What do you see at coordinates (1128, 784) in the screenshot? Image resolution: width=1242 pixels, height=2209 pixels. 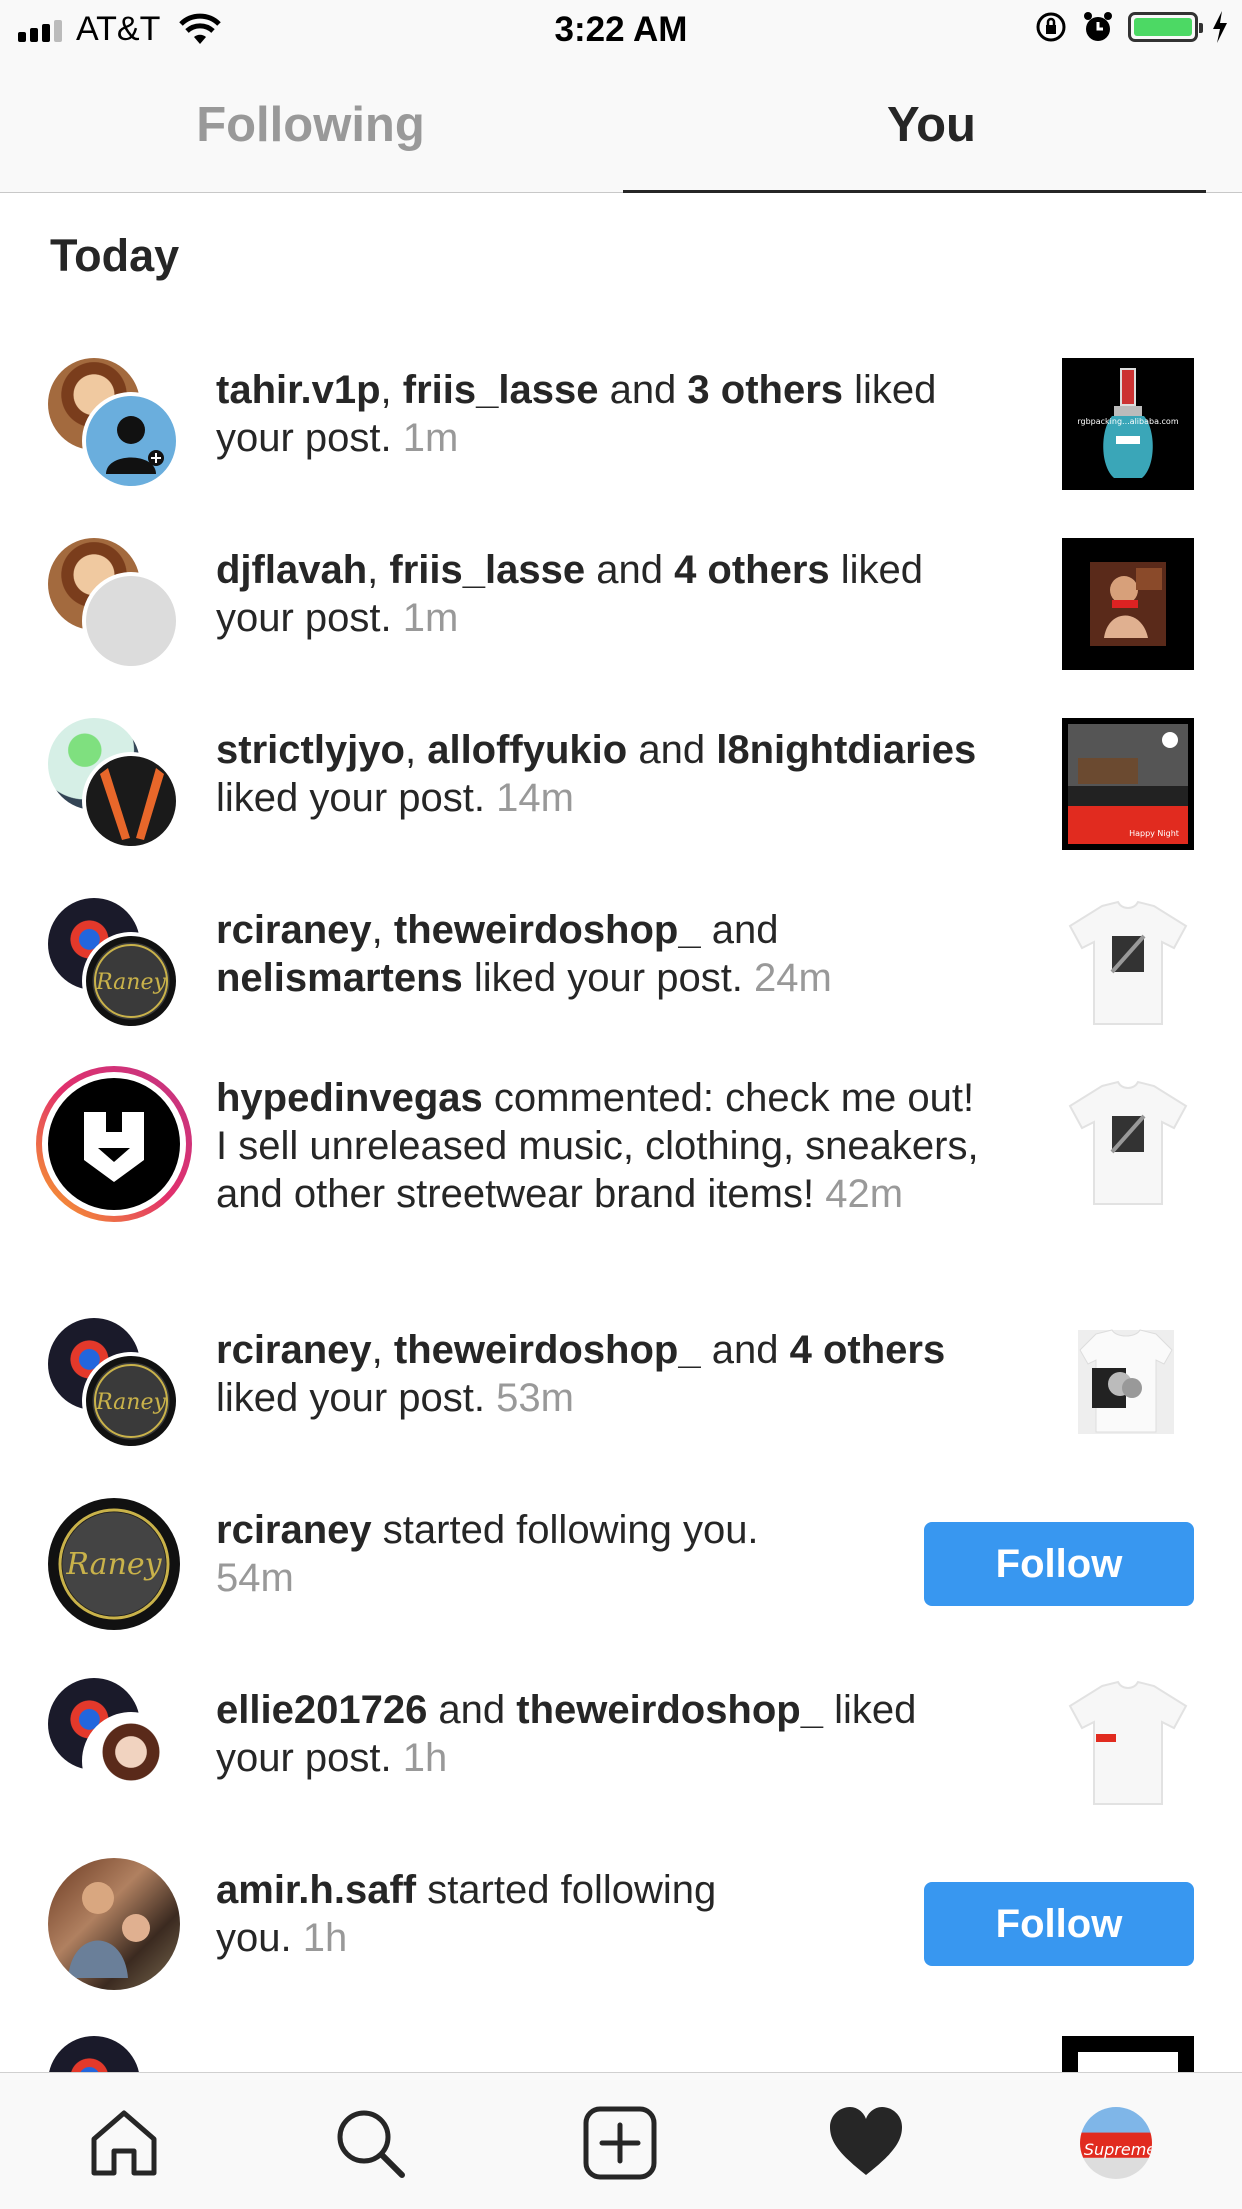 I see `post-thumbnail: Happy Night` at bounding box center [1128, 784].